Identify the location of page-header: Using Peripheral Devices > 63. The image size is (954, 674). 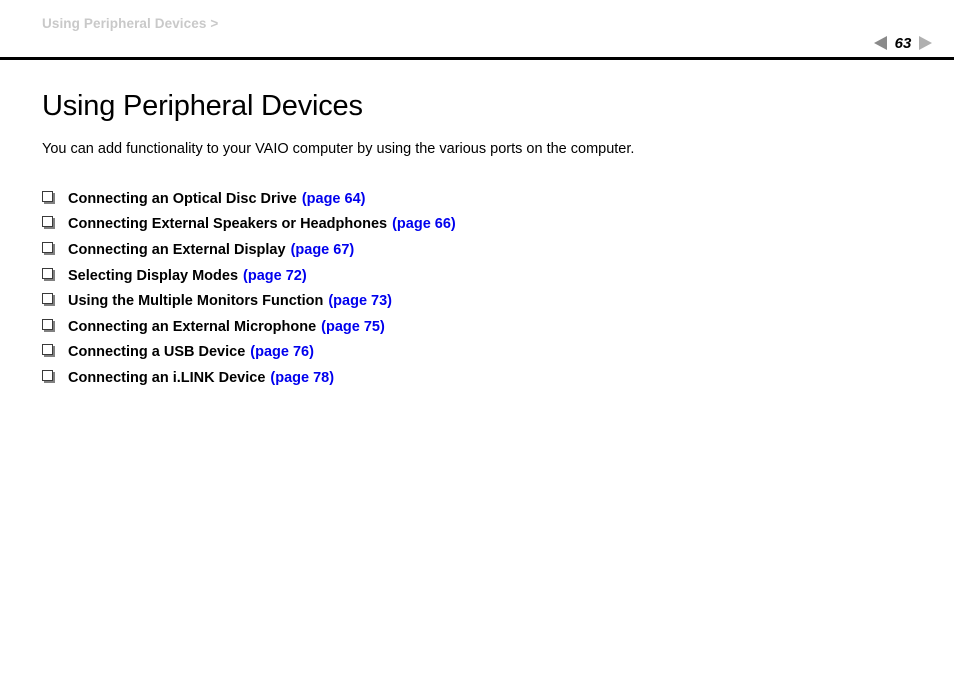
(477, 30).